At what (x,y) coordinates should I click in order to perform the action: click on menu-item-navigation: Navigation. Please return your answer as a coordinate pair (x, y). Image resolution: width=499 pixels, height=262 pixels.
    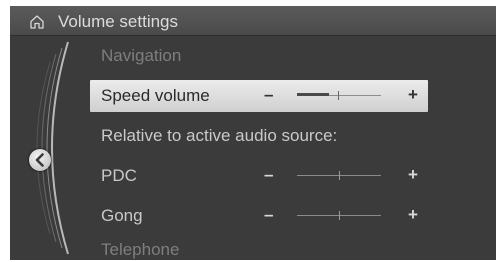
    Looking at the image, I should click on (259, 56).